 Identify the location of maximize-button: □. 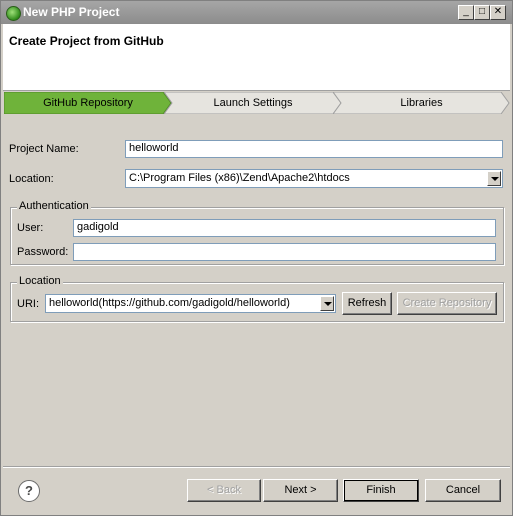
(482, 12).